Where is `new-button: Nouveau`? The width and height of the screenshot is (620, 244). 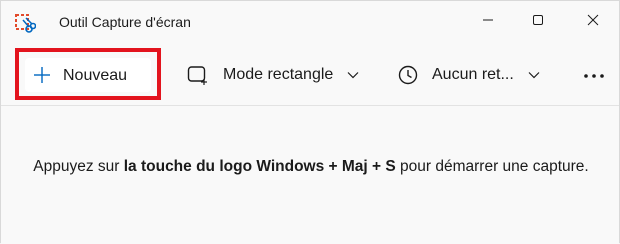 new-button: Nouveau is located at coordinates (88, 75).